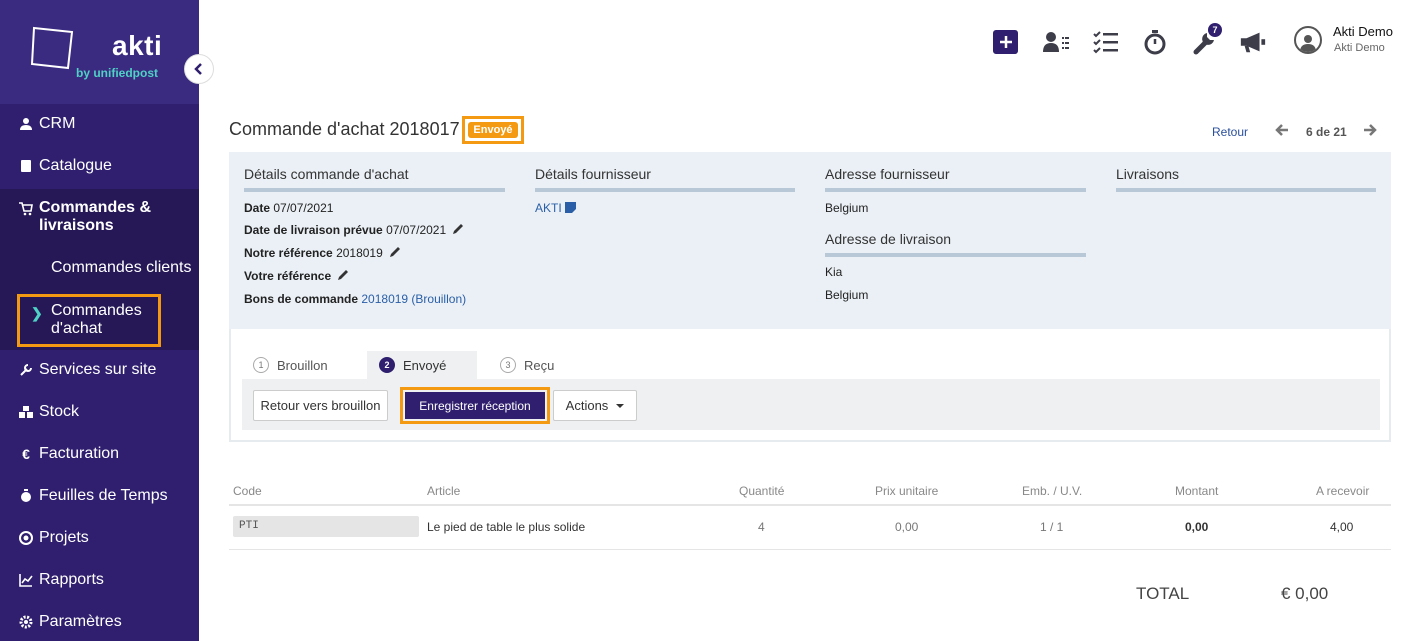 This screenshot has width=1405, height=641. Describe the element at coordinates (620, 405) in the screenshot. I see `caret-down-icon` at that location.